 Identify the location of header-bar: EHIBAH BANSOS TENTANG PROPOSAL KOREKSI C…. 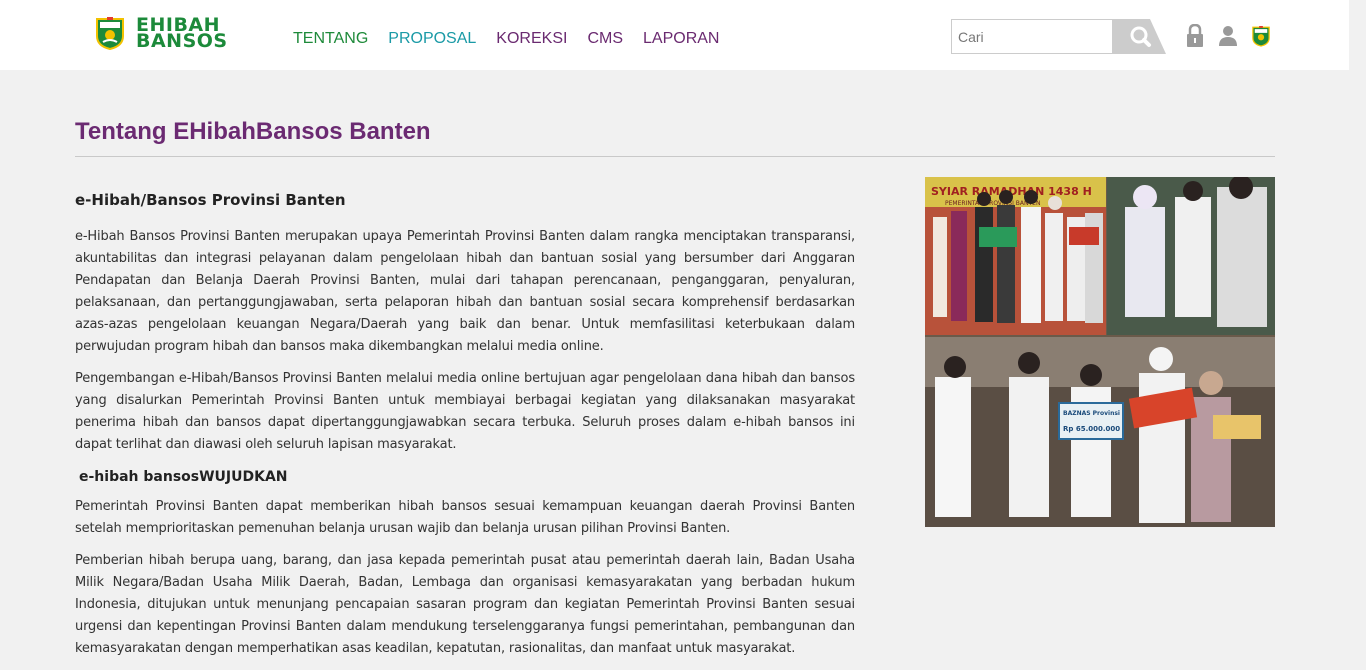
(674, 35).